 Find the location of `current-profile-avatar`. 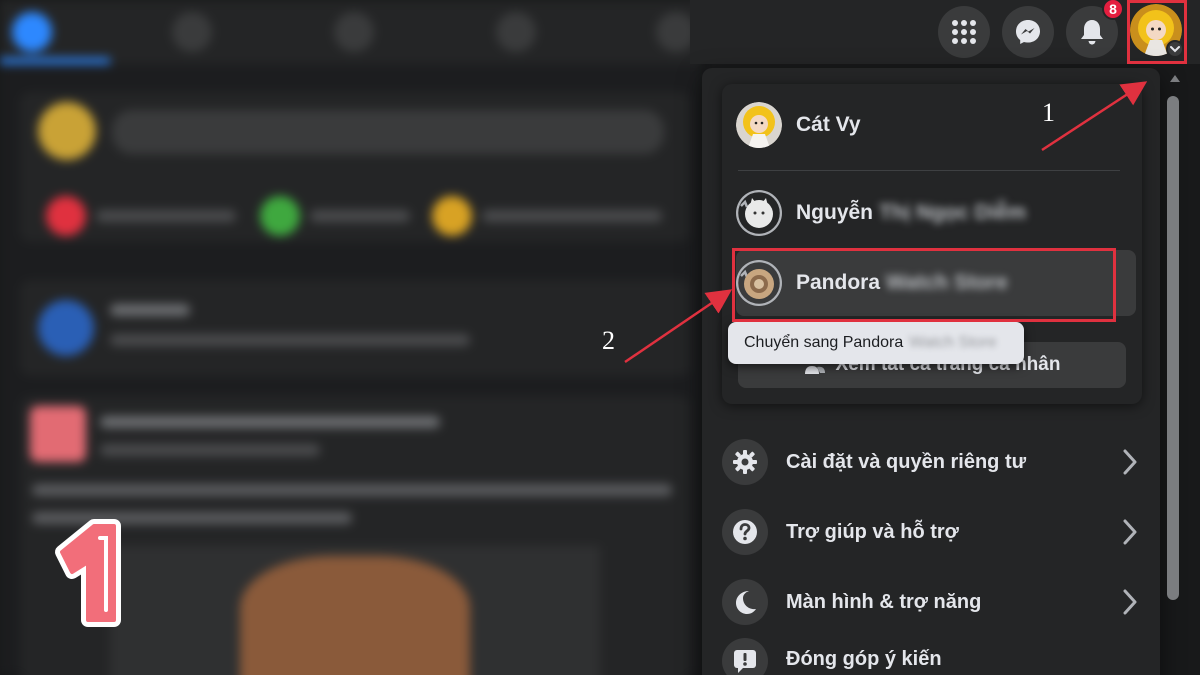

current-profile-avatar is located at coordinates (759, 125).